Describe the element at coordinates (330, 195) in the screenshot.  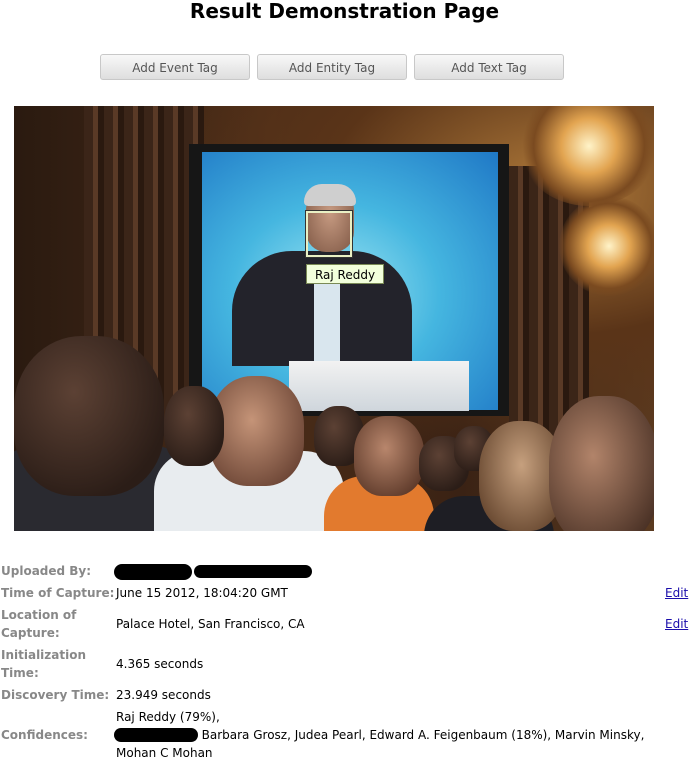
I see `speaker-hair` at that location.